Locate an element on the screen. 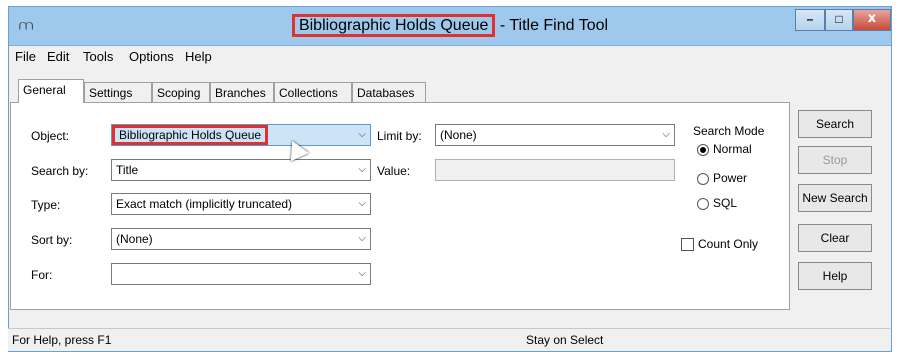  radio-sql: SQL is located at coordinates (717, 203).